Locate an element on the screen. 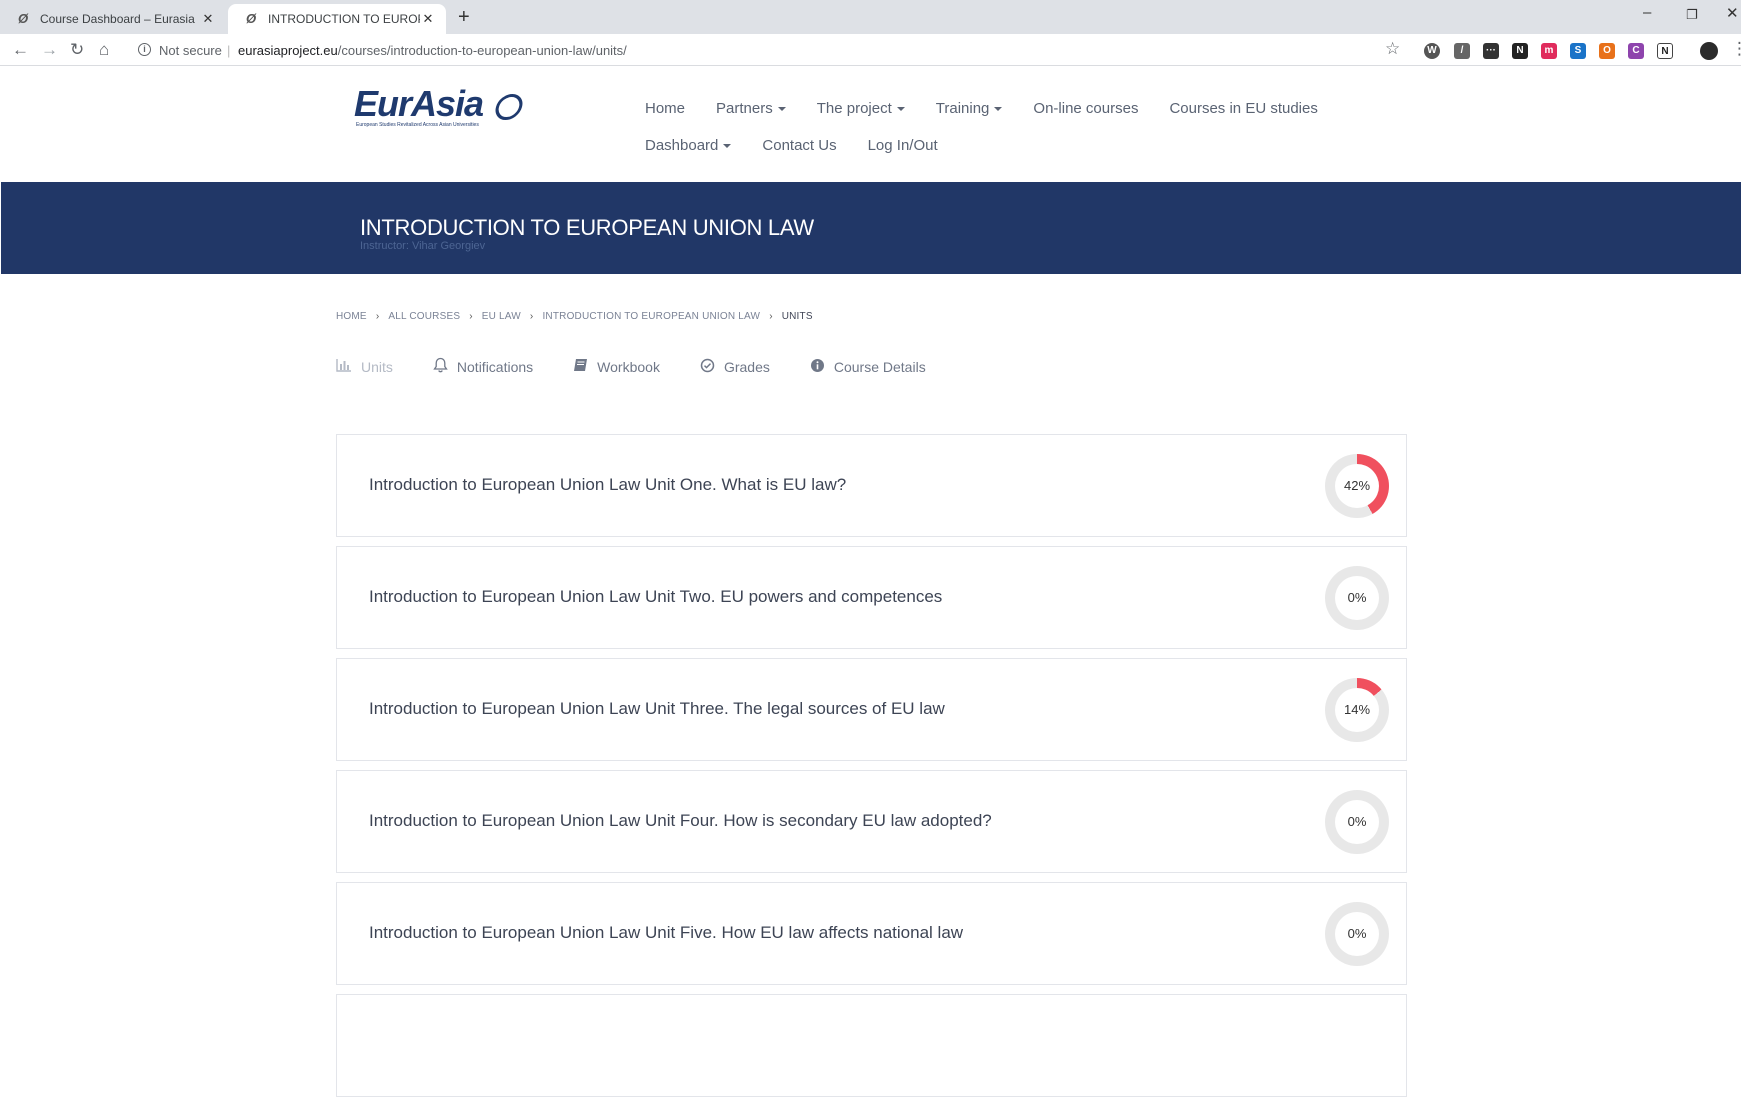  restore-icon: ❐ is located at coordinates (1692, 15).